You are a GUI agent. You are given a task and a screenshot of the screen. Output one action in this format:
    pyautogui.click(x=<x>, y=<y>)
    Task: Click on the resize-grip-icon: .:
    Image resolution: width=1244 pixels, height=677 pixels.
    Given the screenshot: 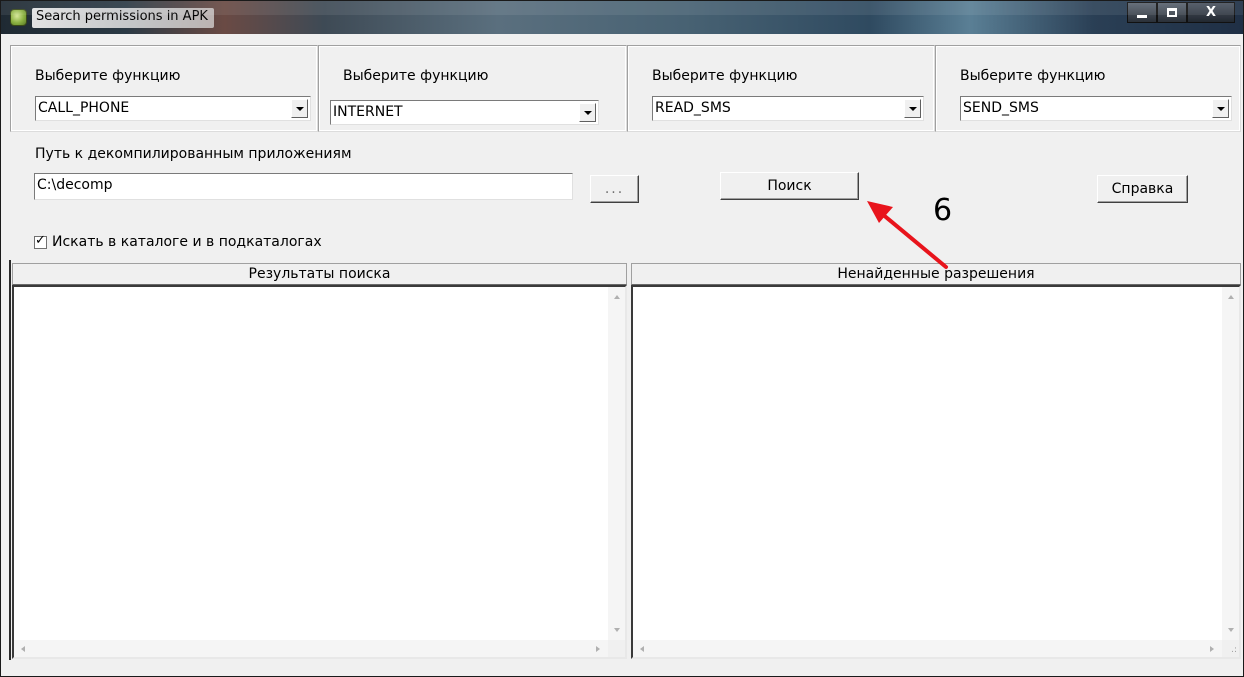 What is the action you would take?
    pyautogui.click(x=1234, y=650)
    